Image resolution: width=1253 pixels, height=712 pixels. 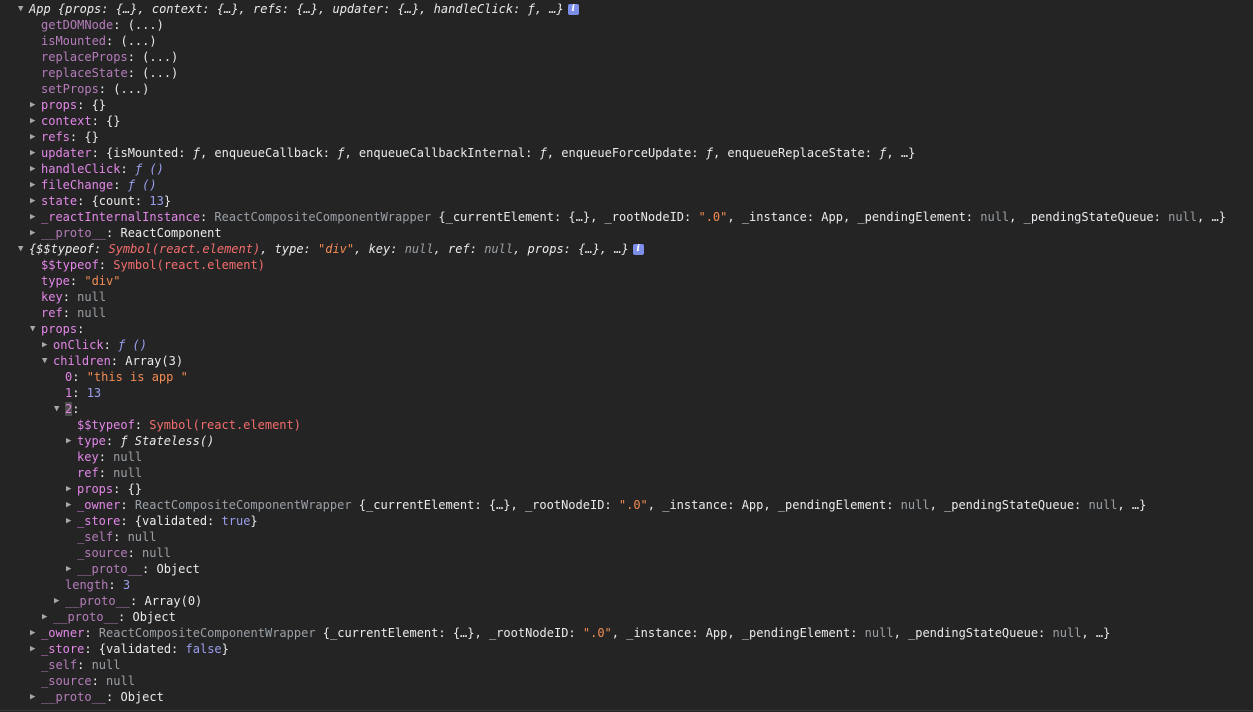 What do you see at coordinates (459, 249) in the screenshot?
I see `token: , ref:` at bounding box center [459, 249].